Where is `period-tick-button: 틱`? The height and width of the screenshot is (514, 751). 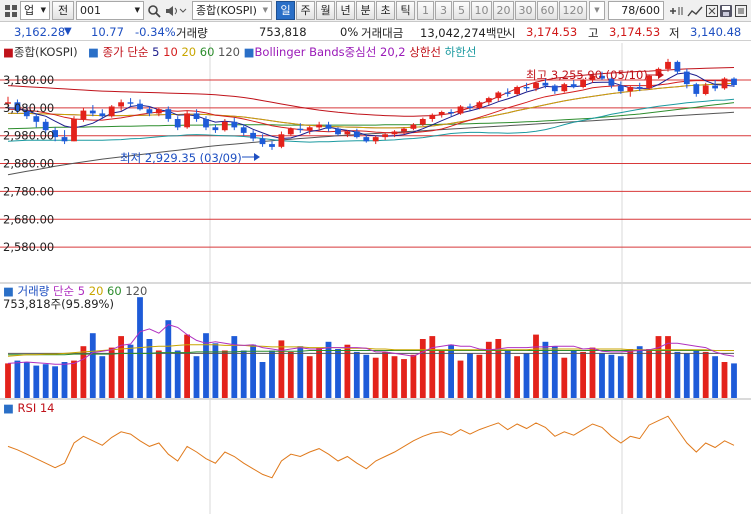
period-tick-button: 틱 is located at coordinates (405, 10).